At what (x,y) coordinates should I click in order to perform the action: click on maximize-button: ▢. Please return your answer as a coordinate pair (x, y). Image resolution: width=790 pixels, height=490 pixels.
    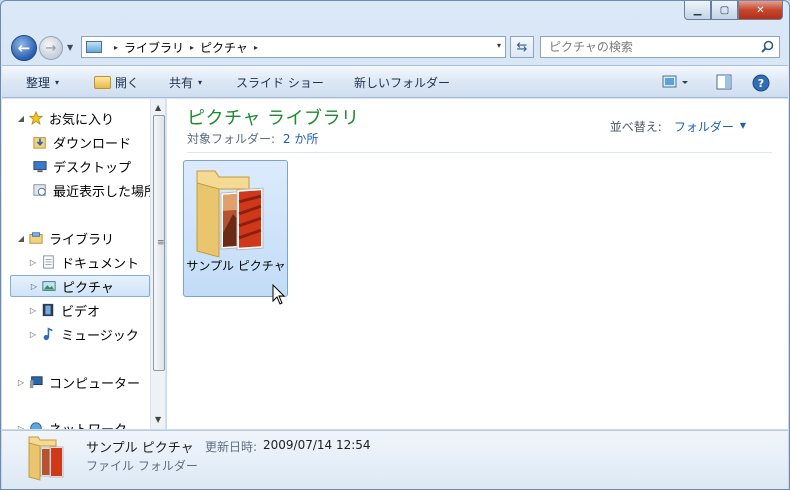
    Looking at the image, I should click on (724, 10).